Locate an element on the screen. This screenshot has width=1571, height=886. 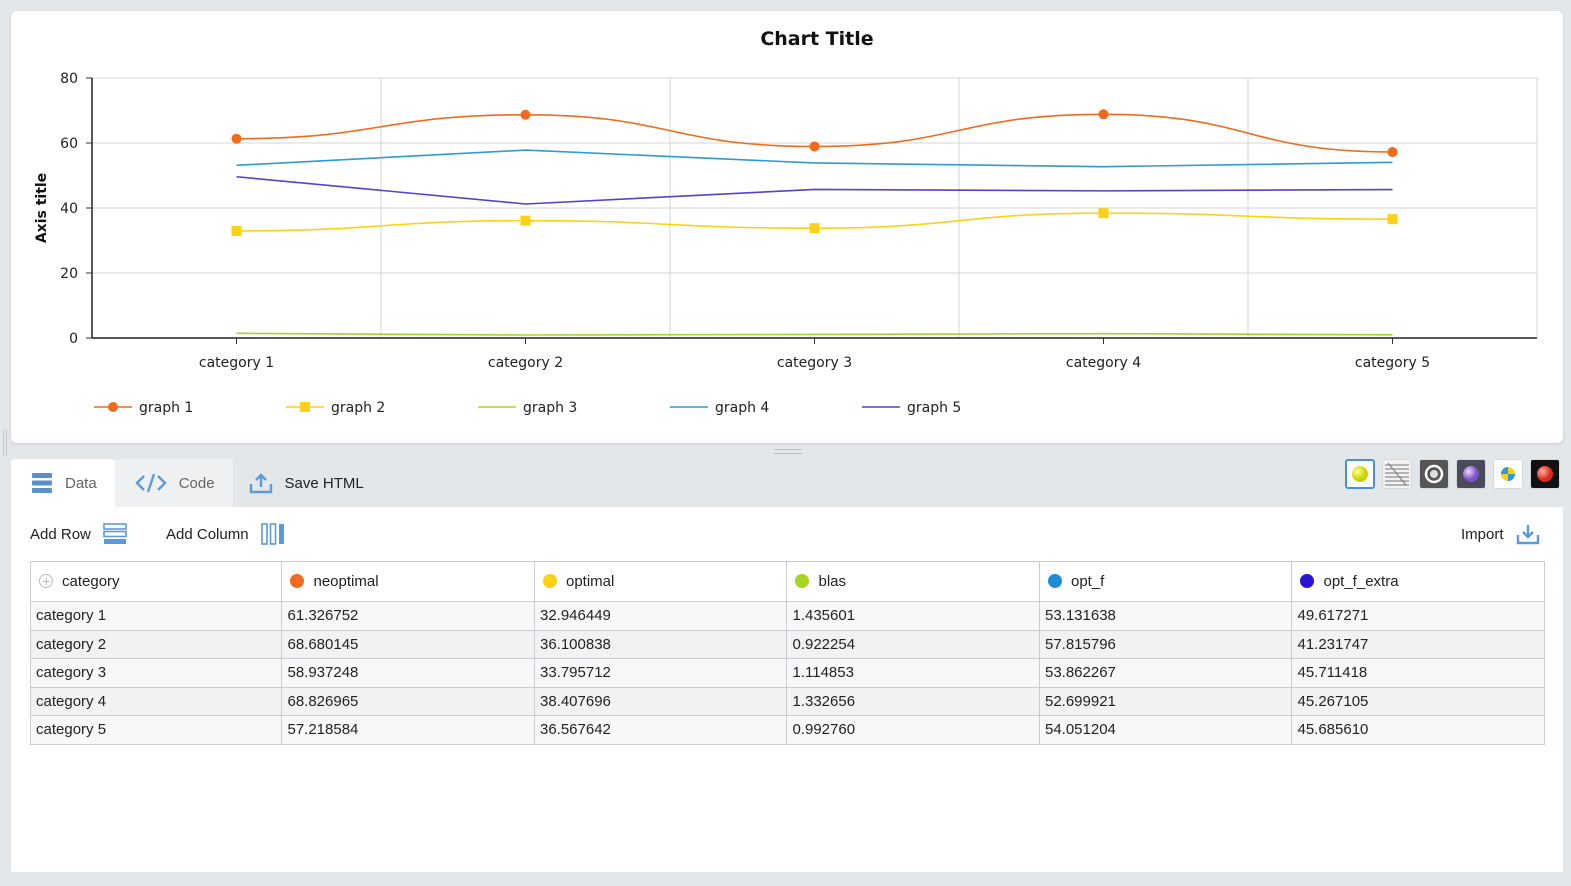
tab-data: Data is located at coordinates (63, 483).